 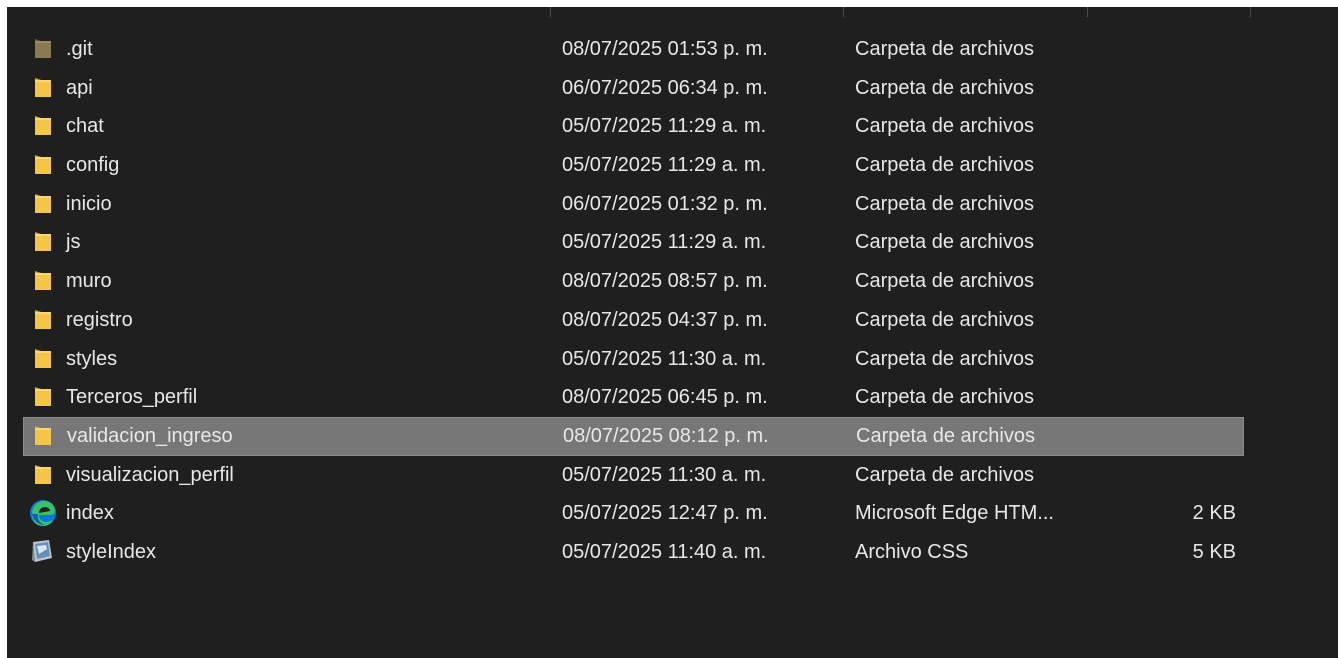 What do you see at coordinates (665, 319) in the screenshot?
I see `file-date-modified: 08/07/2025 04:37 p. m.` at bounding box center [665, 319].